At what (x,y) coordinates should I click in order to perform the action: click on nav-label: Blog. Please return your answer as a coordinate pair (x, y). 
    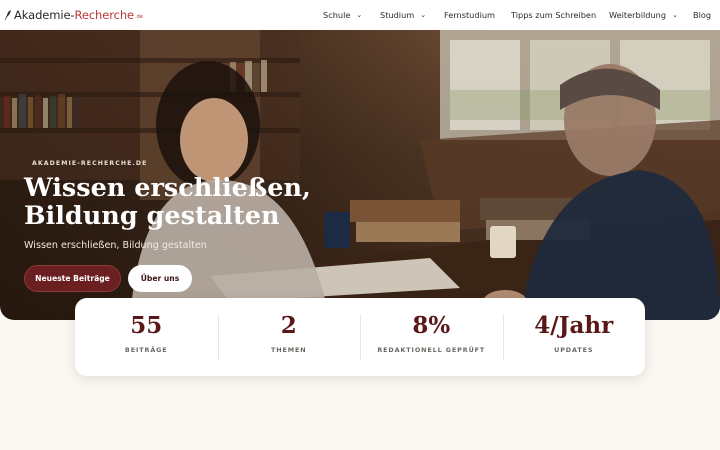
    Looking at the image, I should click on (702, 15).